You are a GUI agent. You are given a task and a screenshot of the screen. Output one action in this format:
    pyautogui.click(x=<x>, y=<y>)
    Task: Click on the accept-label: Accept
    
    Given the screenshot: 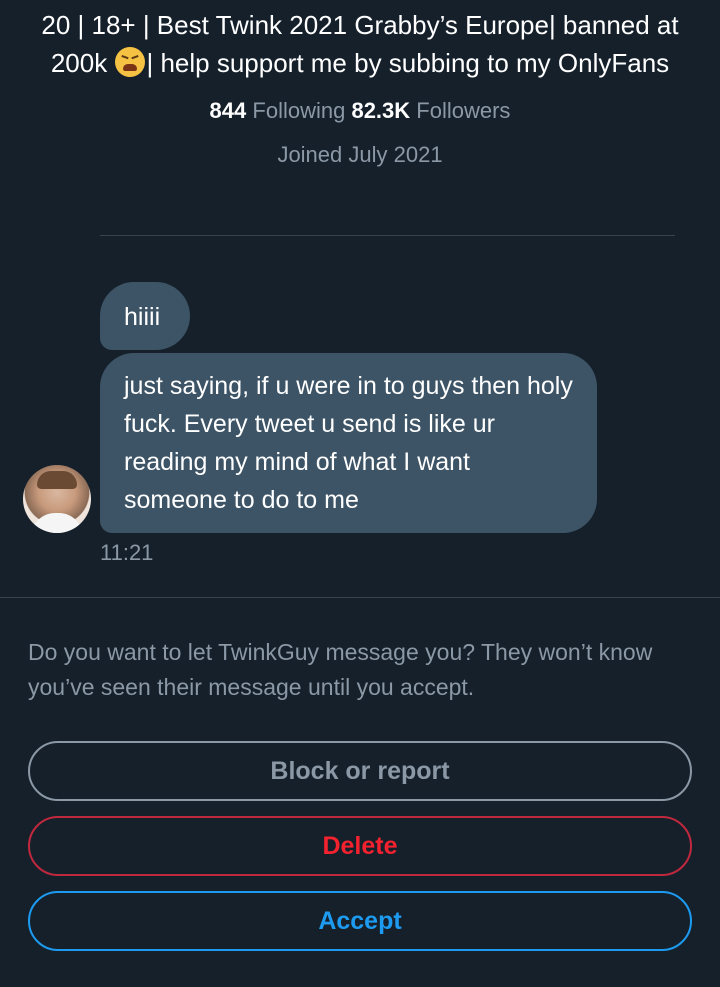 What is the action you would take?
    pyautogui.click(x=360, y=920)
    